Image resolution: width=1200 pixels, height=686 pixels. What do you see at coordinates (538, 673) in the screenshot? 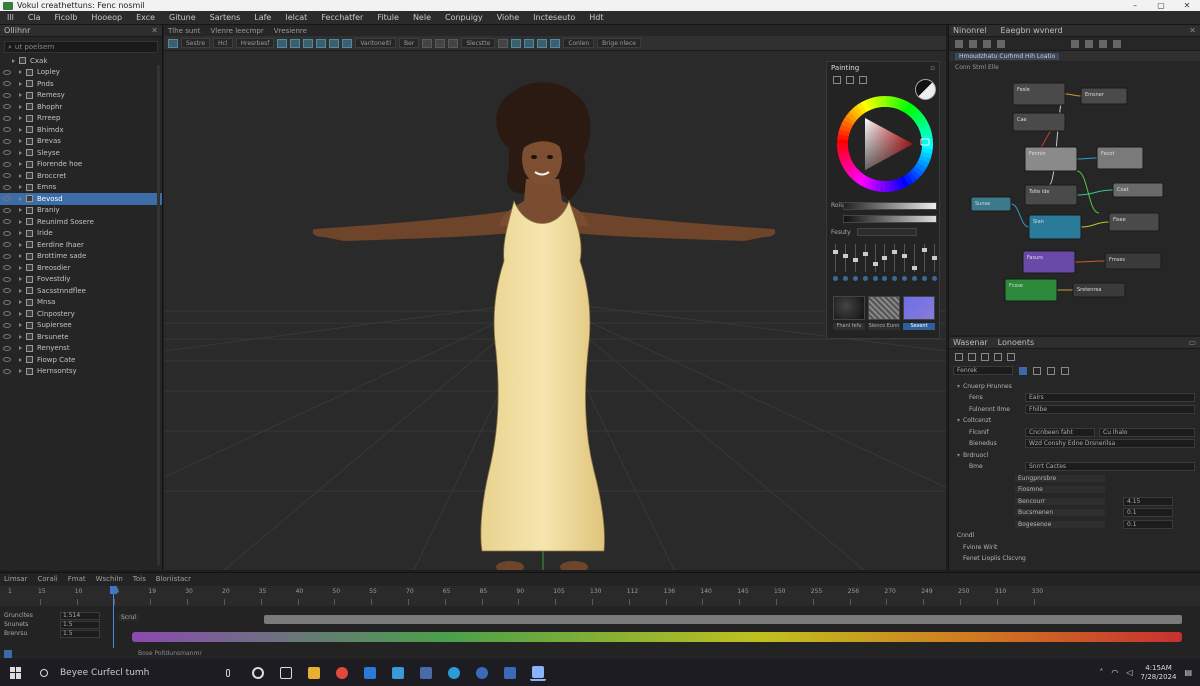
I see `photos-icon` at bounding box center [538, 673].